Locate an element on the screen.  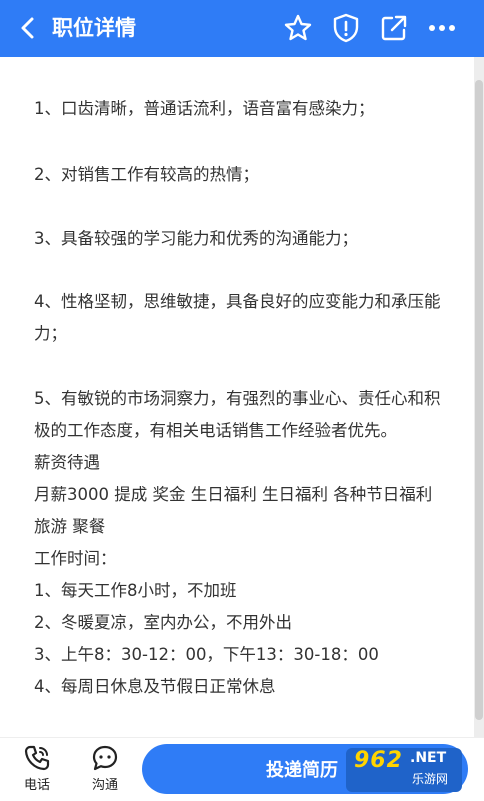
report-shield-icon is located at coordinates (346, 28).